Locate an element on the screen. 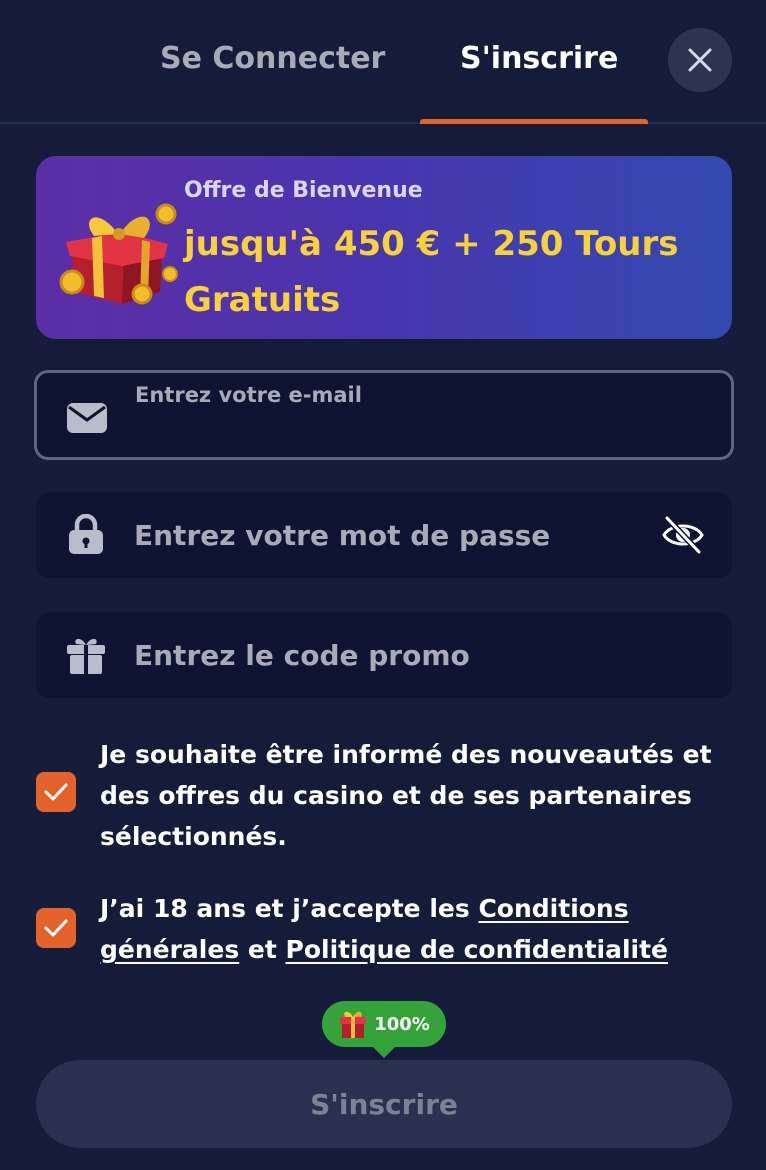 This screenshot has height=1170, width=766. progress-badge: 100% is located at coordinates (384, 1029).